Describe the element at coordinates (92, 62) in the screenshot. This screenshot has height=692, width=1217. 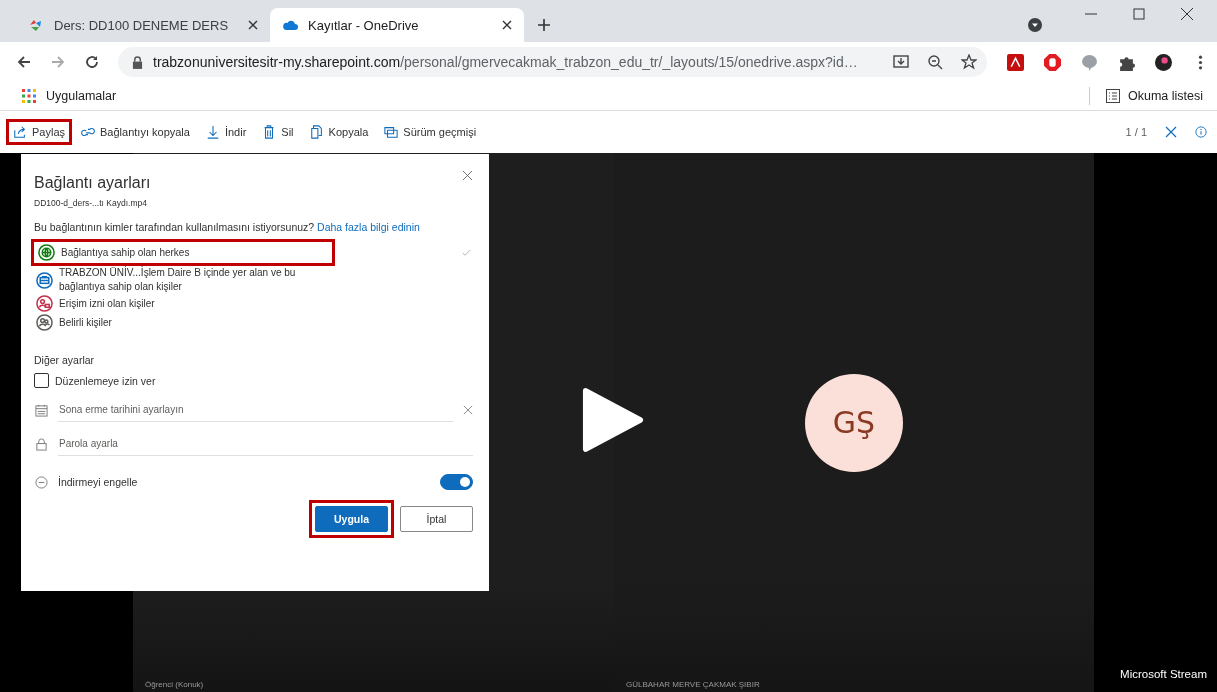
I see `reload-icon` at that location.